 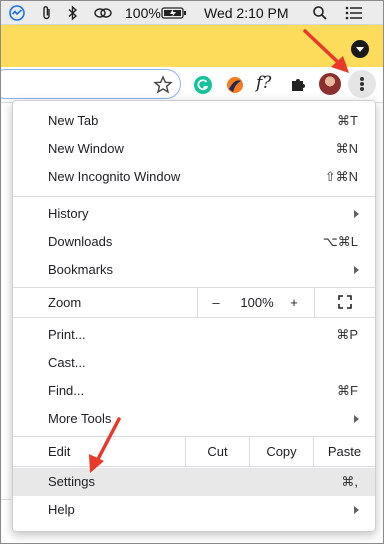 I want to click on search-icon, so click(x=320, y=13).